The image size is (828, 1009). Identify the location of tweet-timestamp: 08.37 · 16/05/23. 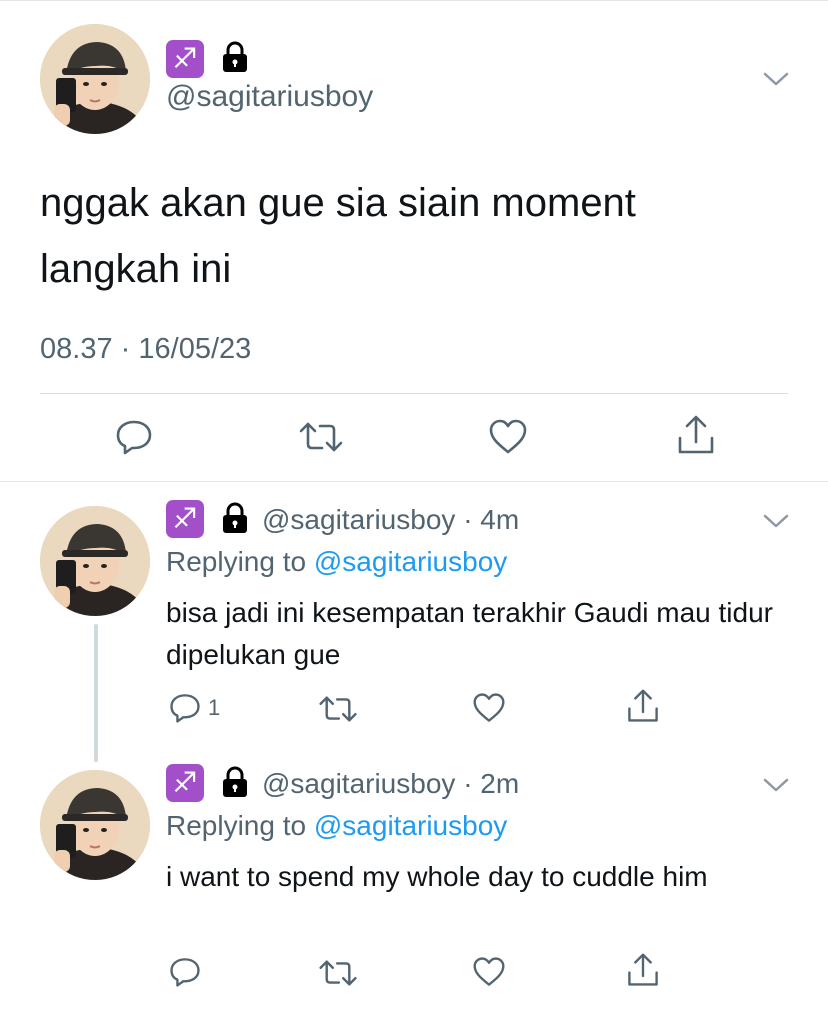
(145, 349).